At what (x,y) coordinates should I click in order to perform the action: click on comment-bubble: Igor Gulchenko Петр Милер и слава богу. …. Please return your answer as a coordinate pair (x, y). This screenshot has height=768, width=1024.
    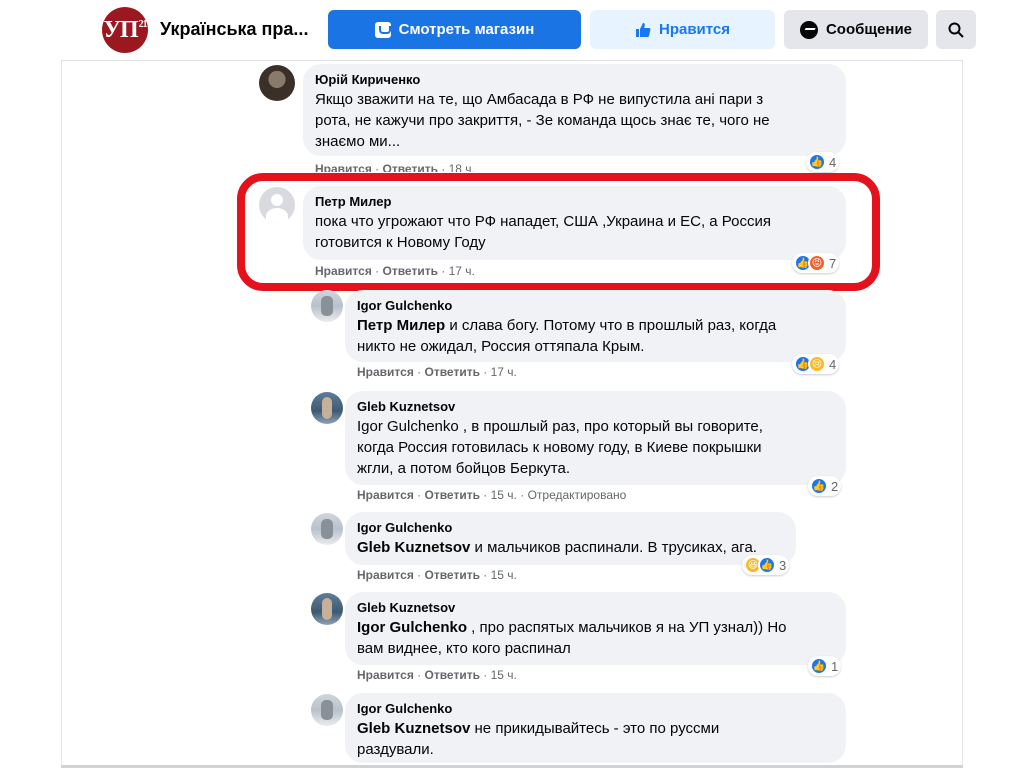
    Looking at the image, I should click on (595, 326).